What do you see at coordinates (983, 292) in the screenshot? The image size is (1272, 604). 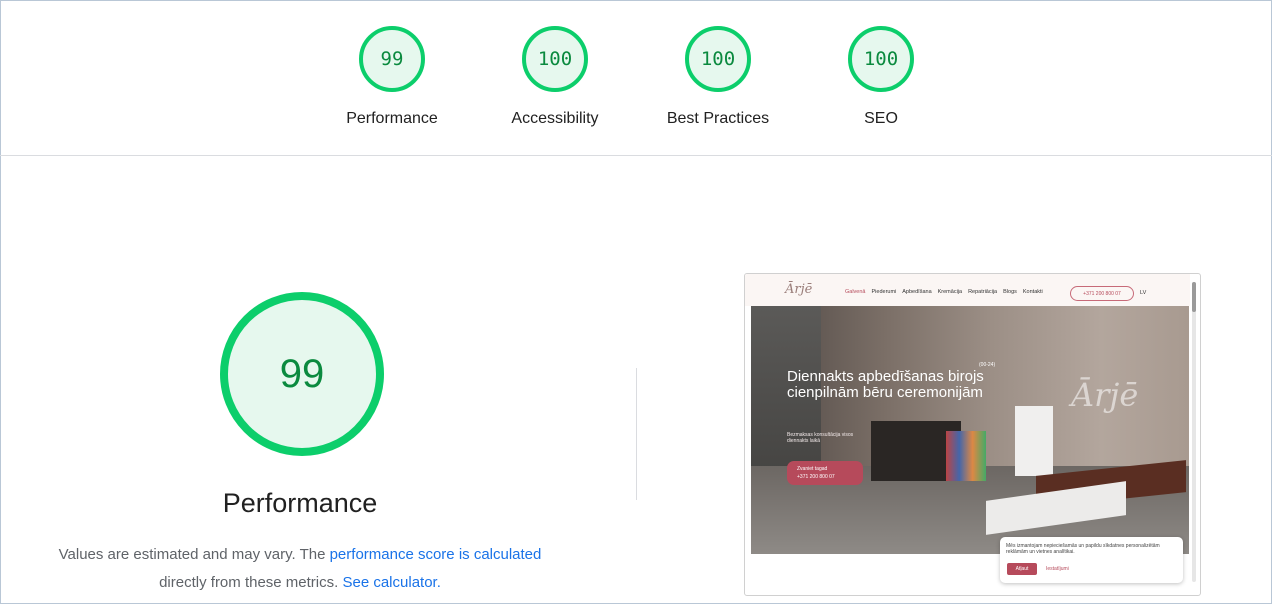 I see `nav-item: Repatriācija` at bounding box center [983, 292].